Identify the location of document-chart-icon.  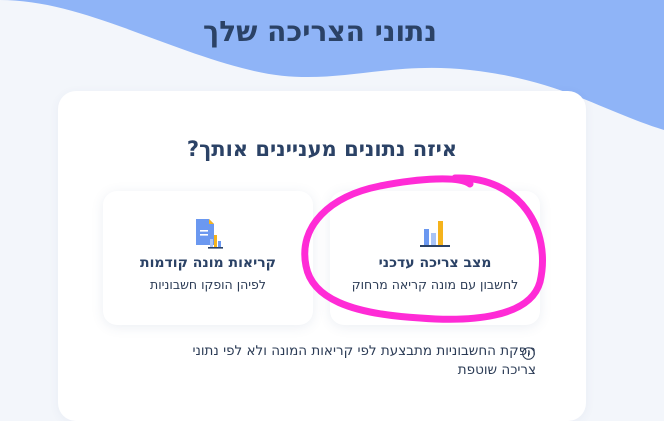
(208, 234).